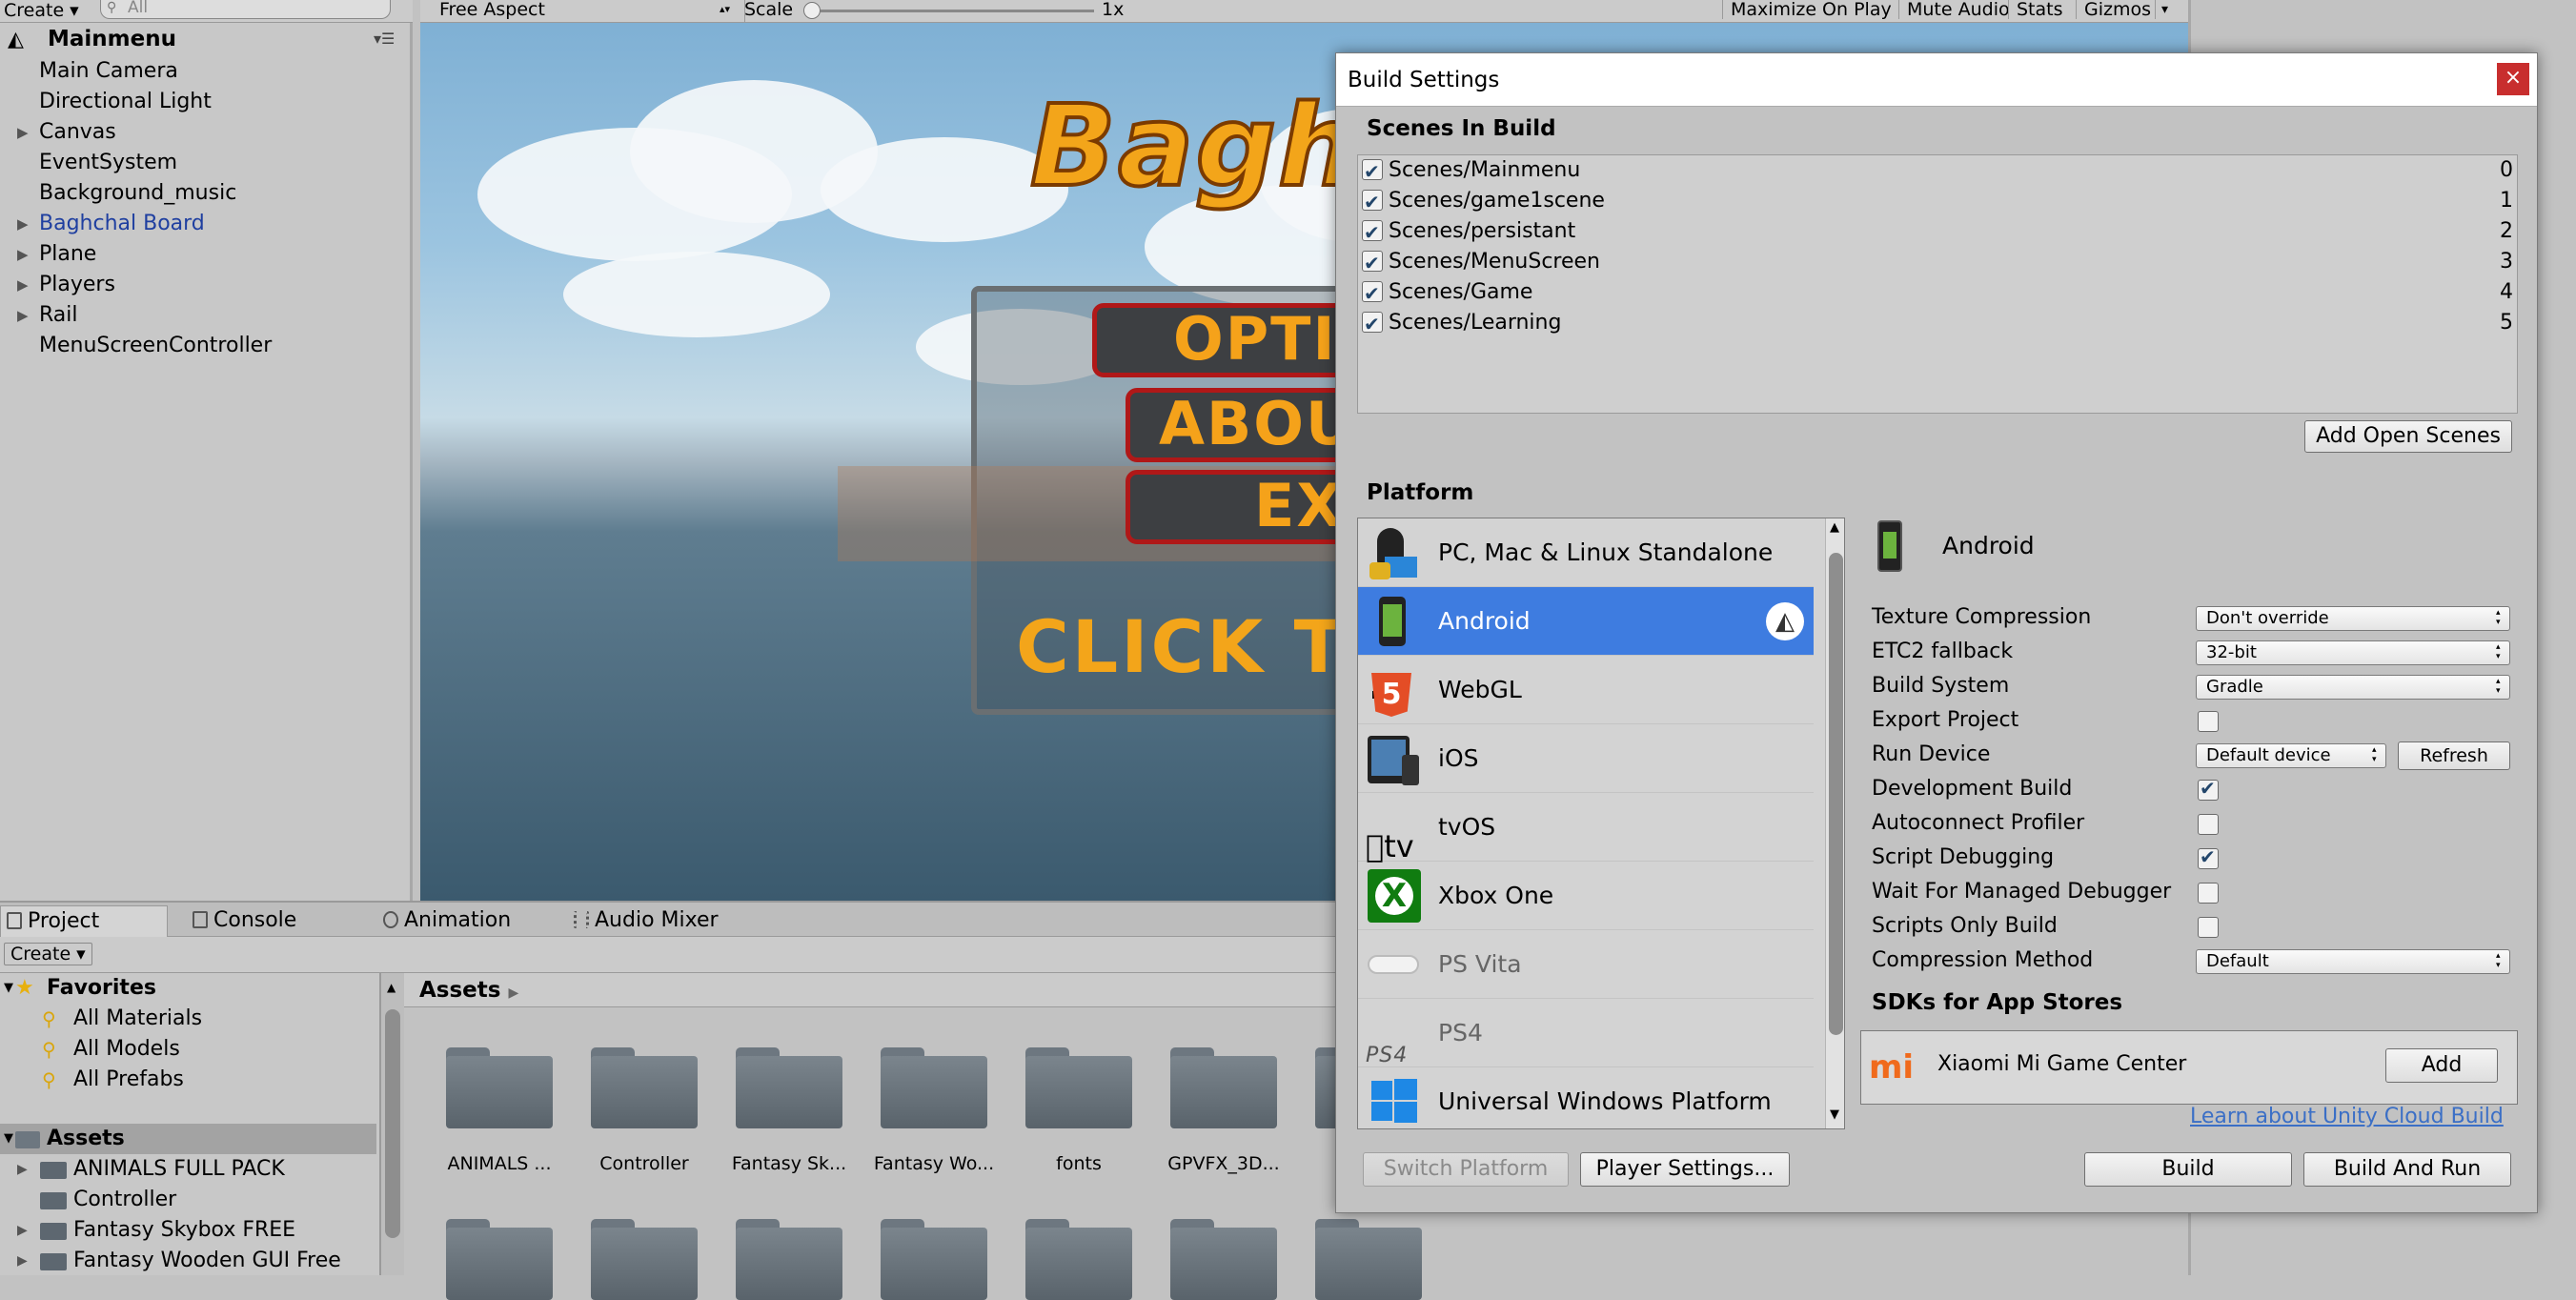 The height and width of the screenshot is (1300, 2576). Describe the element at coordinates (205, 254) in the screenshot. I see `hierarchy-item: ▶ Plane` at that location.